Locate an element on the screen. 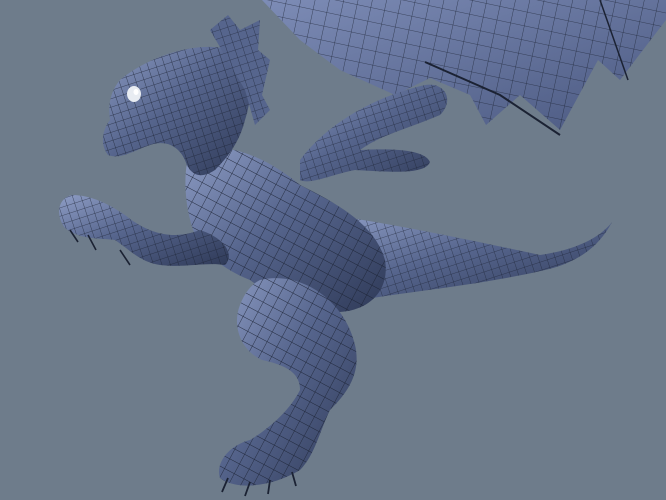  head is located at coordinates (186, 95).